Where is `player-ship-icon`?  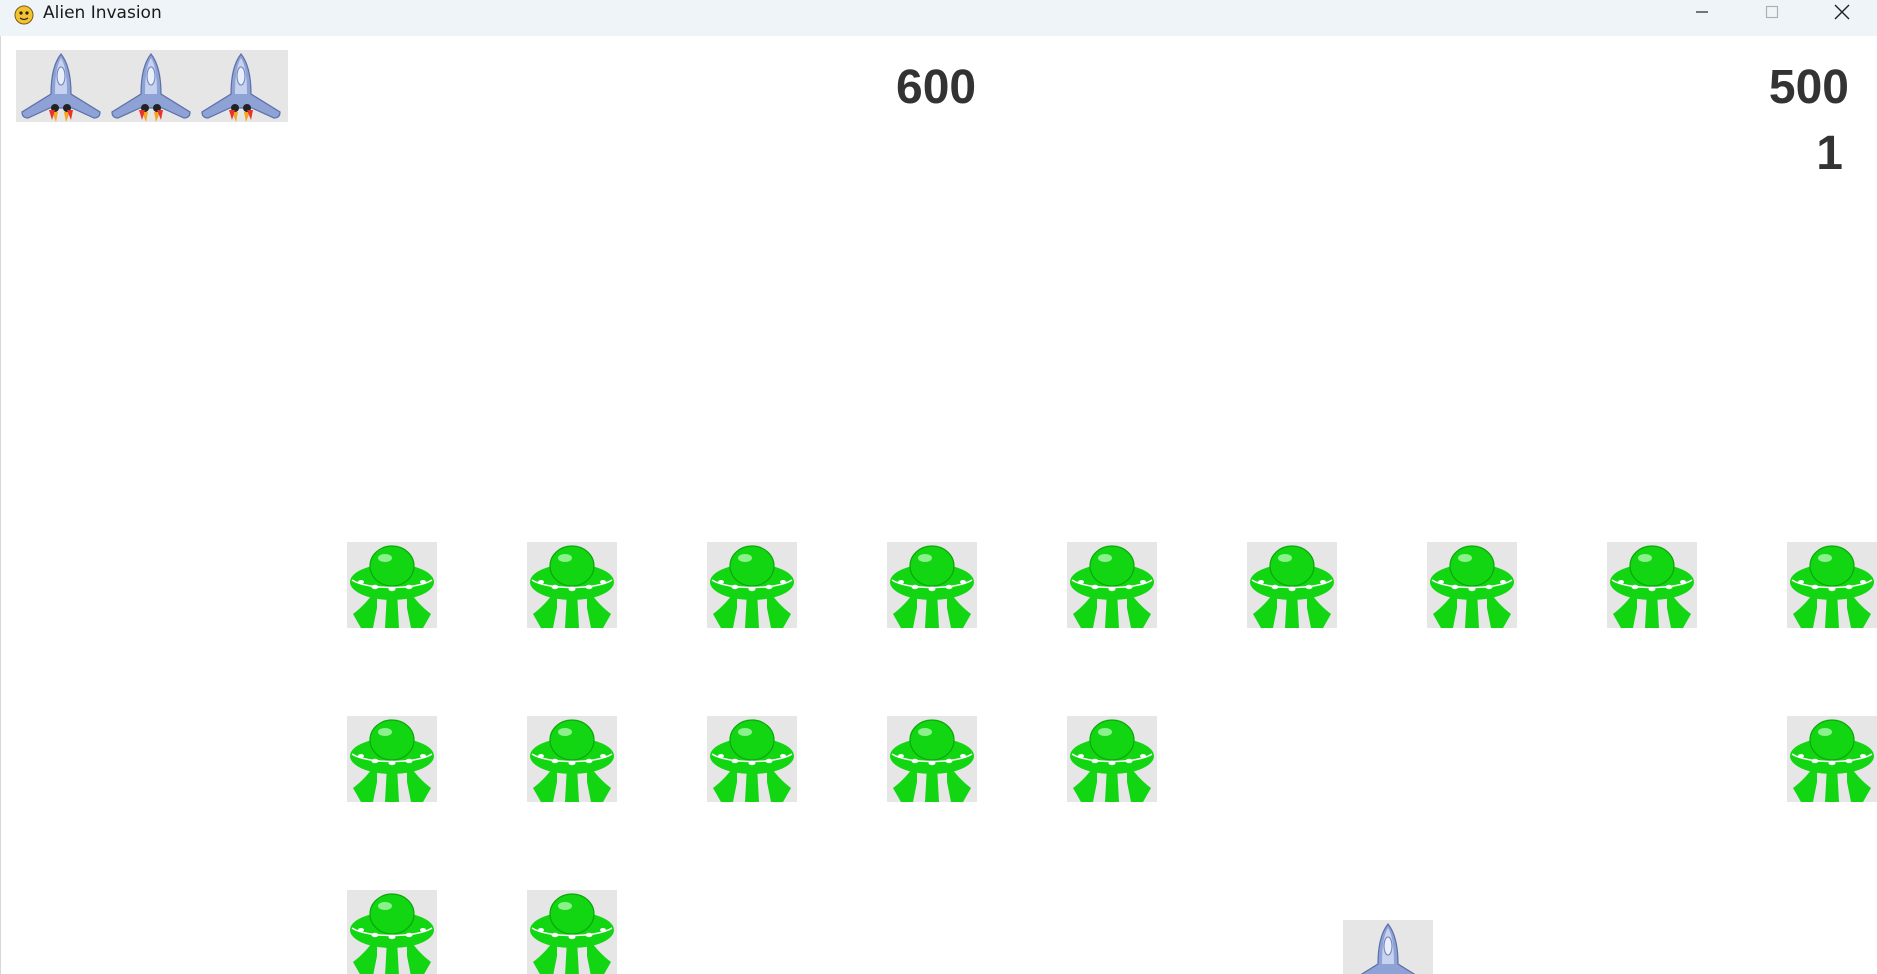 player-ship-icon is located at coordinates (1388, 947).